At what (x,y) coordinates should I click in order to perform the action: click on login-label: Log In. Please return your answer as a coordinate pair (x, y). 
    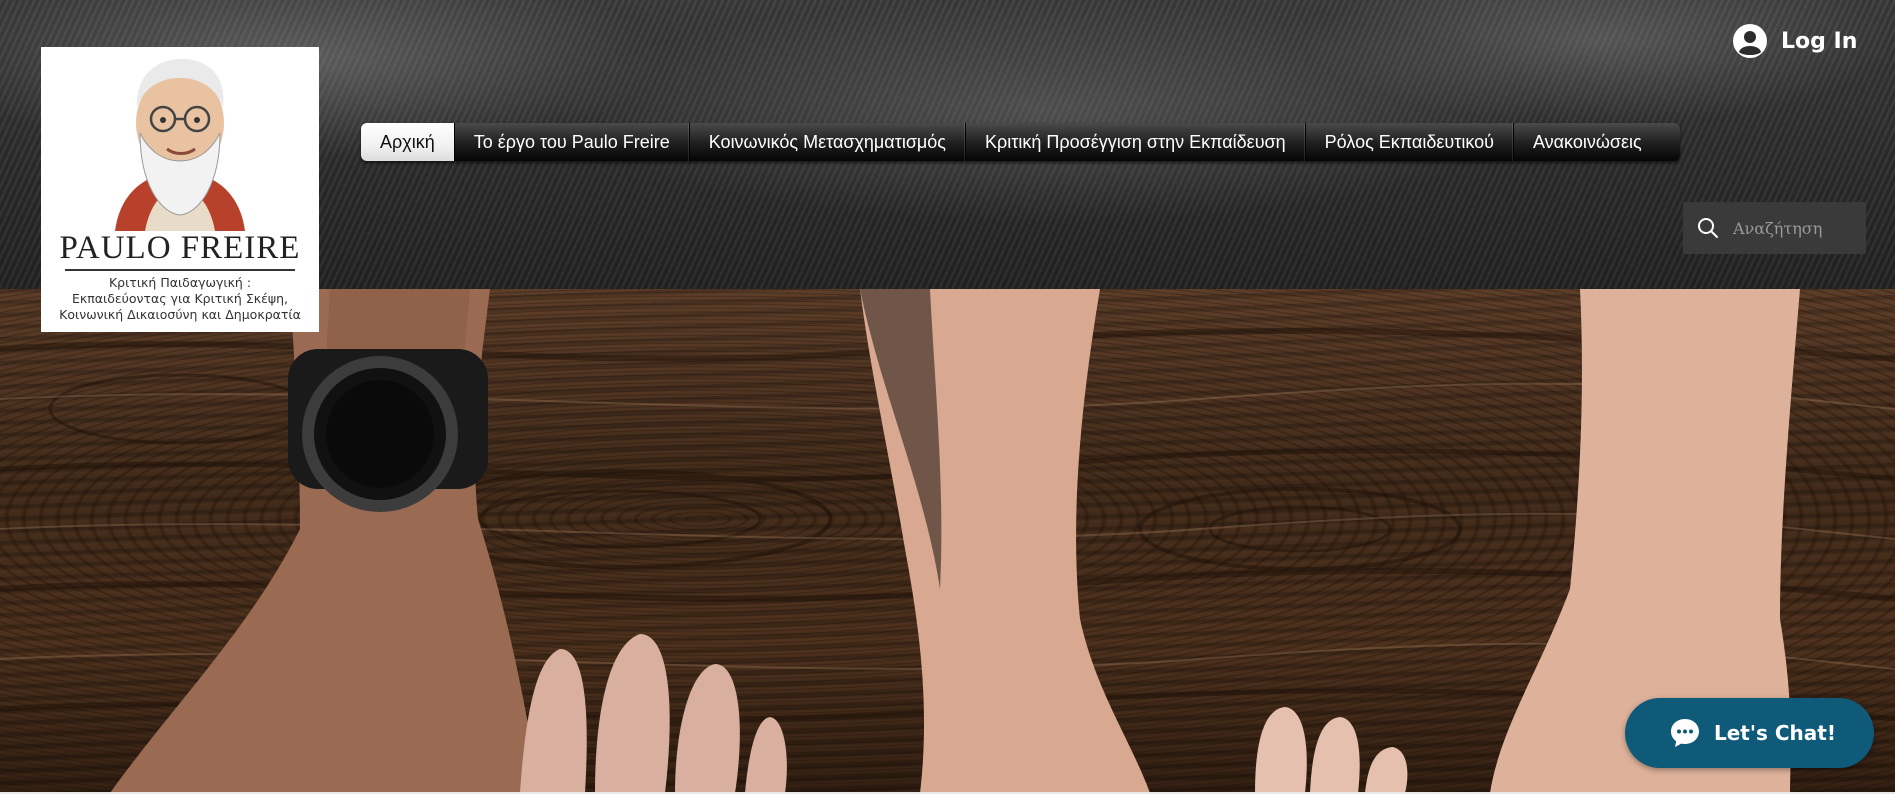
    Looking at the image, I should click on (1819, 41).